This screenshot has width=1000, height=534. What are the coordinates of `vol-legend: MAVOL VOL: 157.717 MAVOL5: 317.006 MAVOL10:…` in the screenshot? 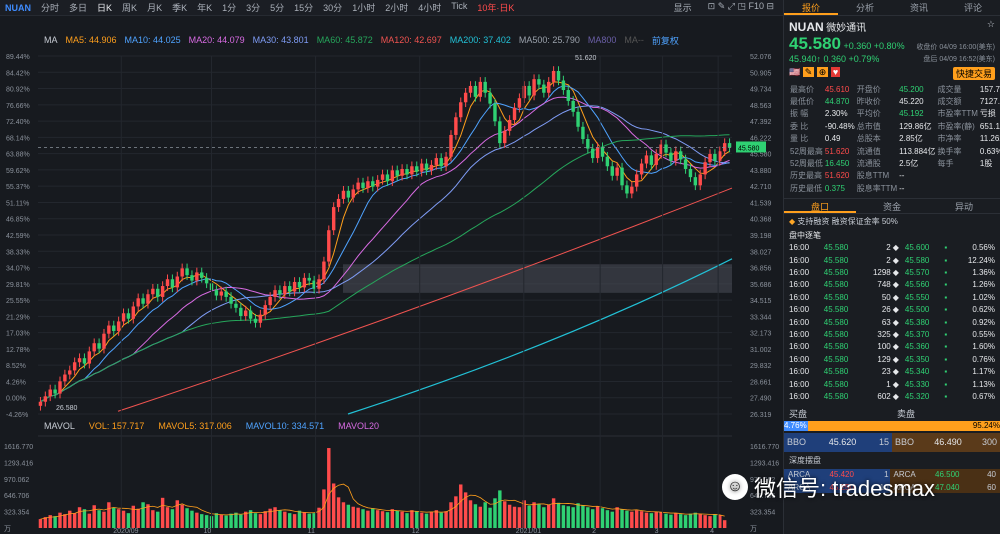 It's located at (211, 426).